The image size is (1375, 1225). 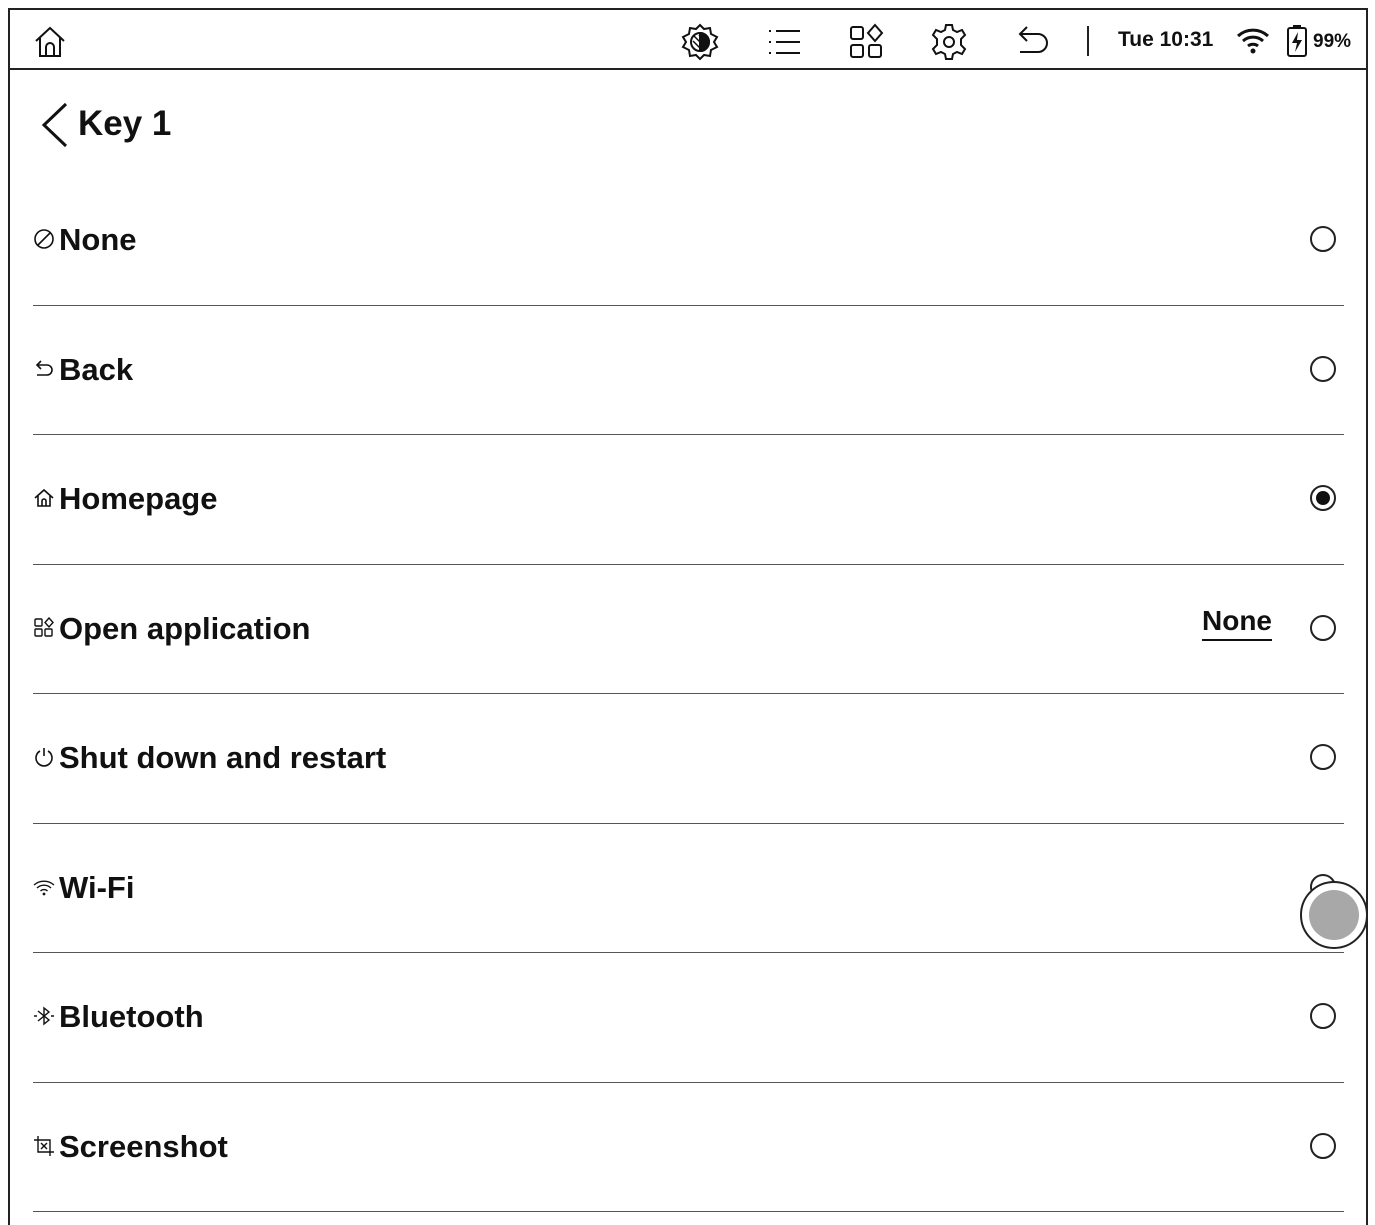 What do you see at coordinates (1332, 41) in the screenshot?
I see `battery-level: 99%` at bounding box center [1332, 41].